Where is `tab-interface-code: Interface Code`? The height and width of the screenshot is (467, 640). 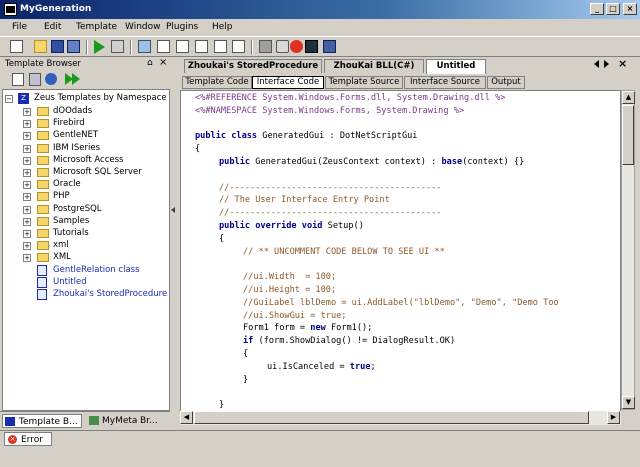
tab-interface-code: Interface Code is located at coordinates (288, 82).